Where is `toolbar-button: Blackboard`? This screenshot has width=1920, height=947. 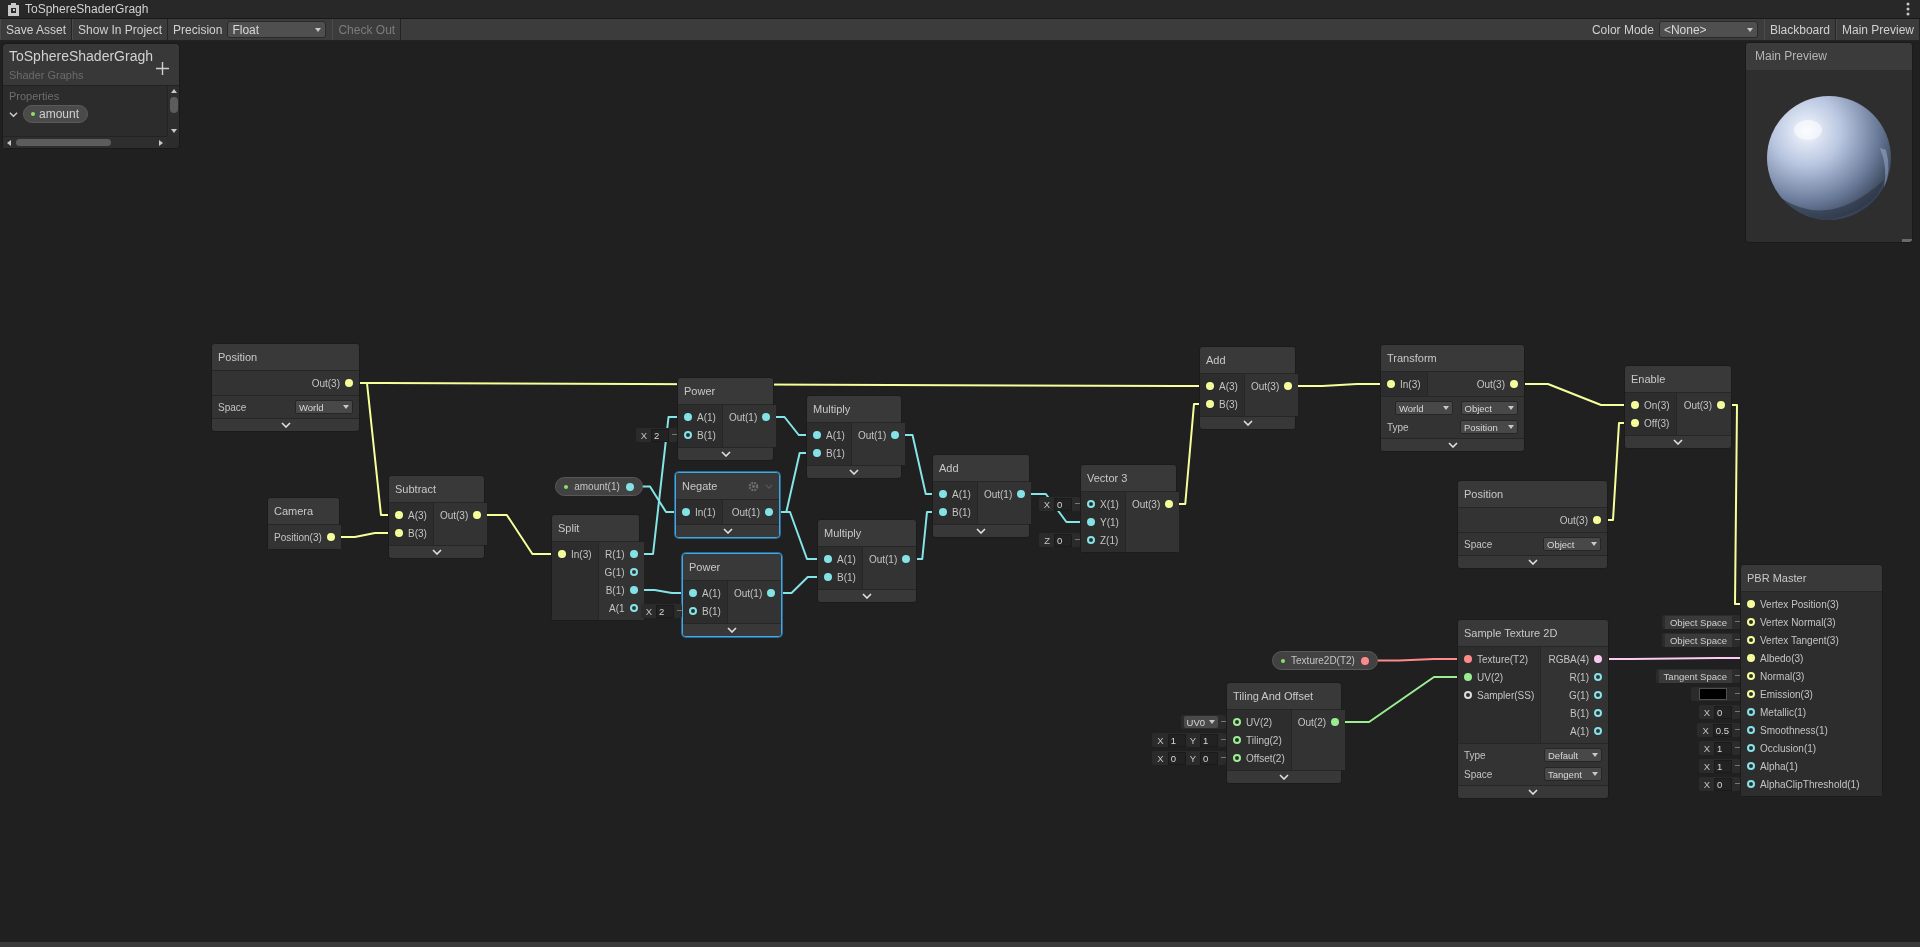
toolbar-button: Blackboard is located at coordinates (1799, 29).